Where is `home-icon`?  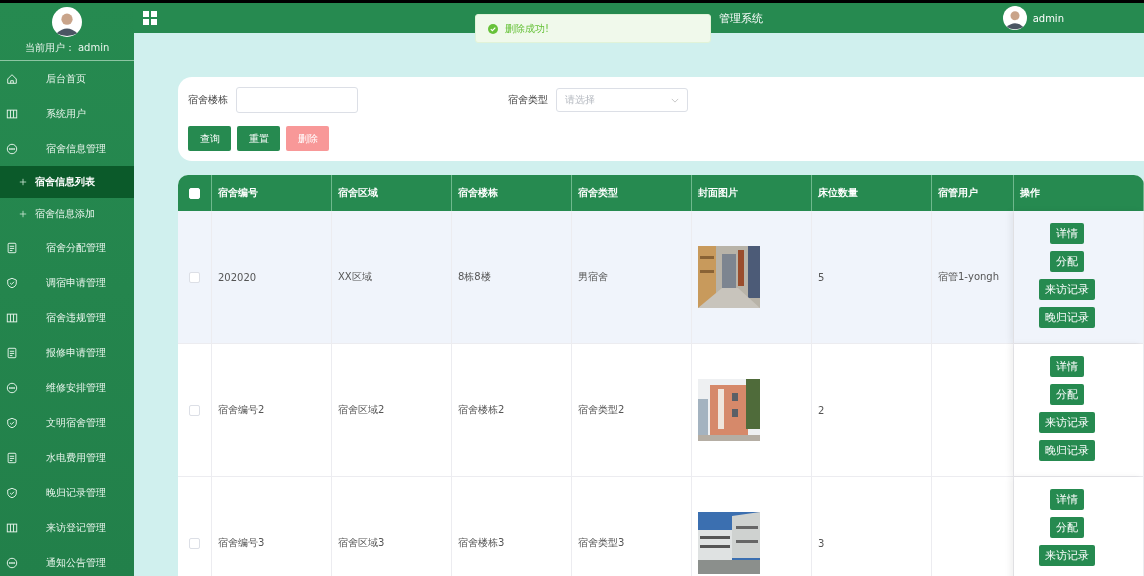 home-icon is located at coordinates (12, 78).